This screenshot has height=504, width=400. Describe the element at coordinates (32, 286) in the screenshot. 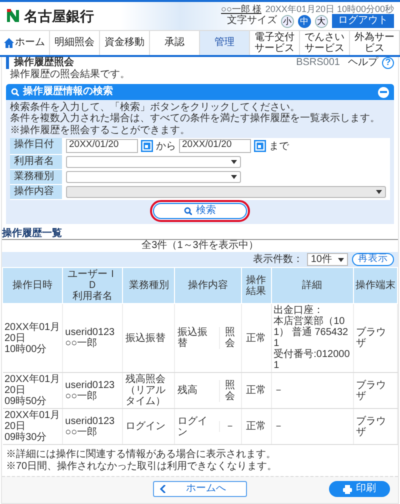

I see `column-header: 操作日時` at that location.